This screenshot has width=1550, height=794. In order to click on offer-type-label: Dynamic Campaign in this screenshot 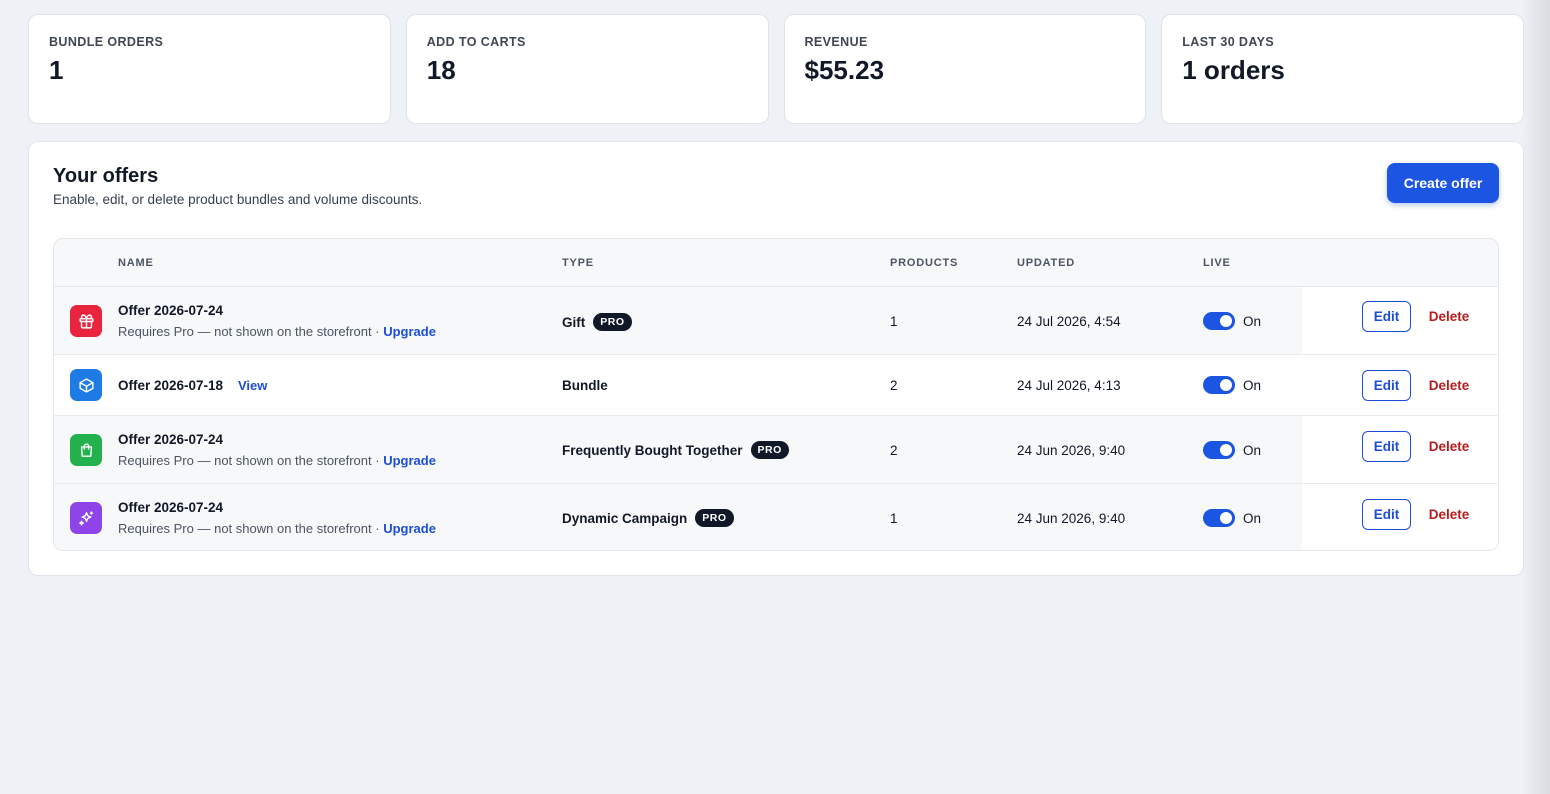, I will do `click(625, 518)`.